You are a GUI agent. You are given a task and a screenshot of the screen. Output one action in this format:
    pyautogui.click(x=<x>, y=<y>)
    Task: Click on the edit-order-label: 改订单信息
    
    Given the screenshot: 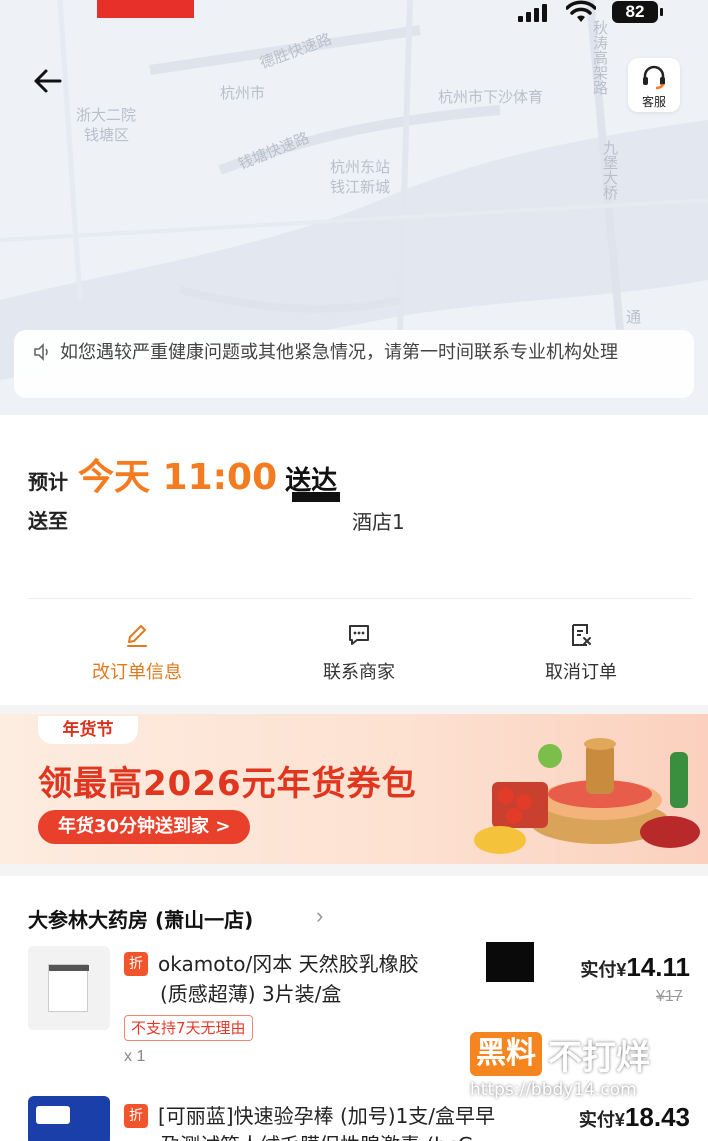 What is the action you would take?
    pyautogui.click(x=137, y=672)
    